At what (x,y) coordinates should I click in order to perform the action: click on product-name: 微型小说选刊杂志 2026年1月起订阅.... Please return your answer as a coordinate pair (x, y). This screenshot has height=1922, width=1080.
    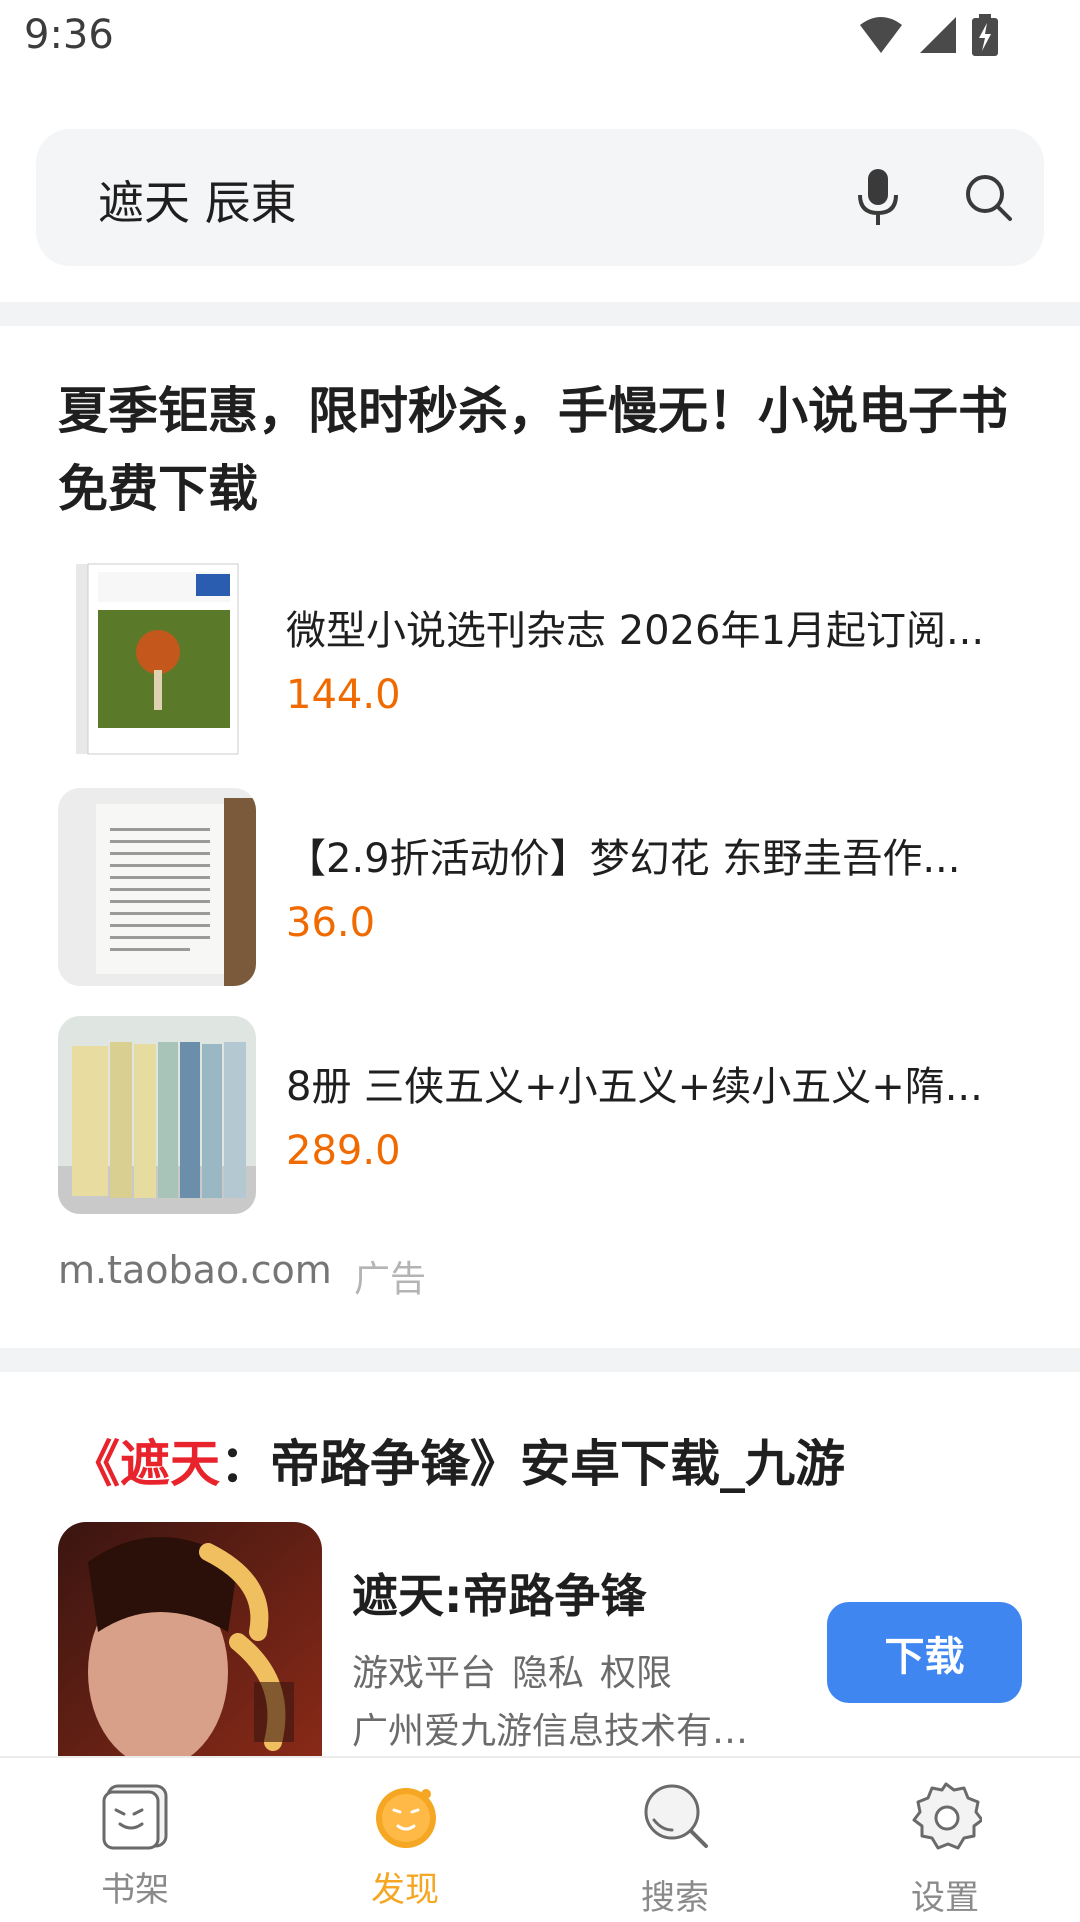
    Looking at the image, I should click on (635, 631).